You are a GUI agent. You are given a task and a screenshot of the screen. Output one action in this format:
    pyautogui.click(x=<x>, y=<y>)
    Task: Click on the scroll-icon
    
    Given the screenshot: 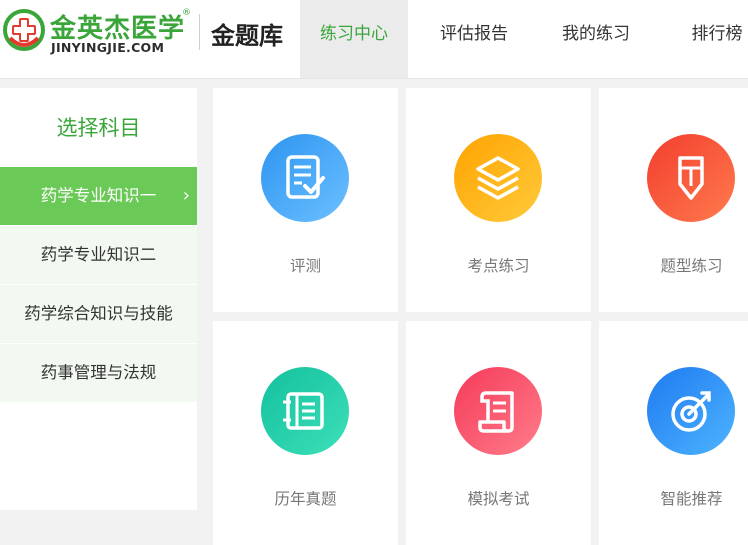 What is the action you would take?
    pyautogui.click(x=498, y=411)
    